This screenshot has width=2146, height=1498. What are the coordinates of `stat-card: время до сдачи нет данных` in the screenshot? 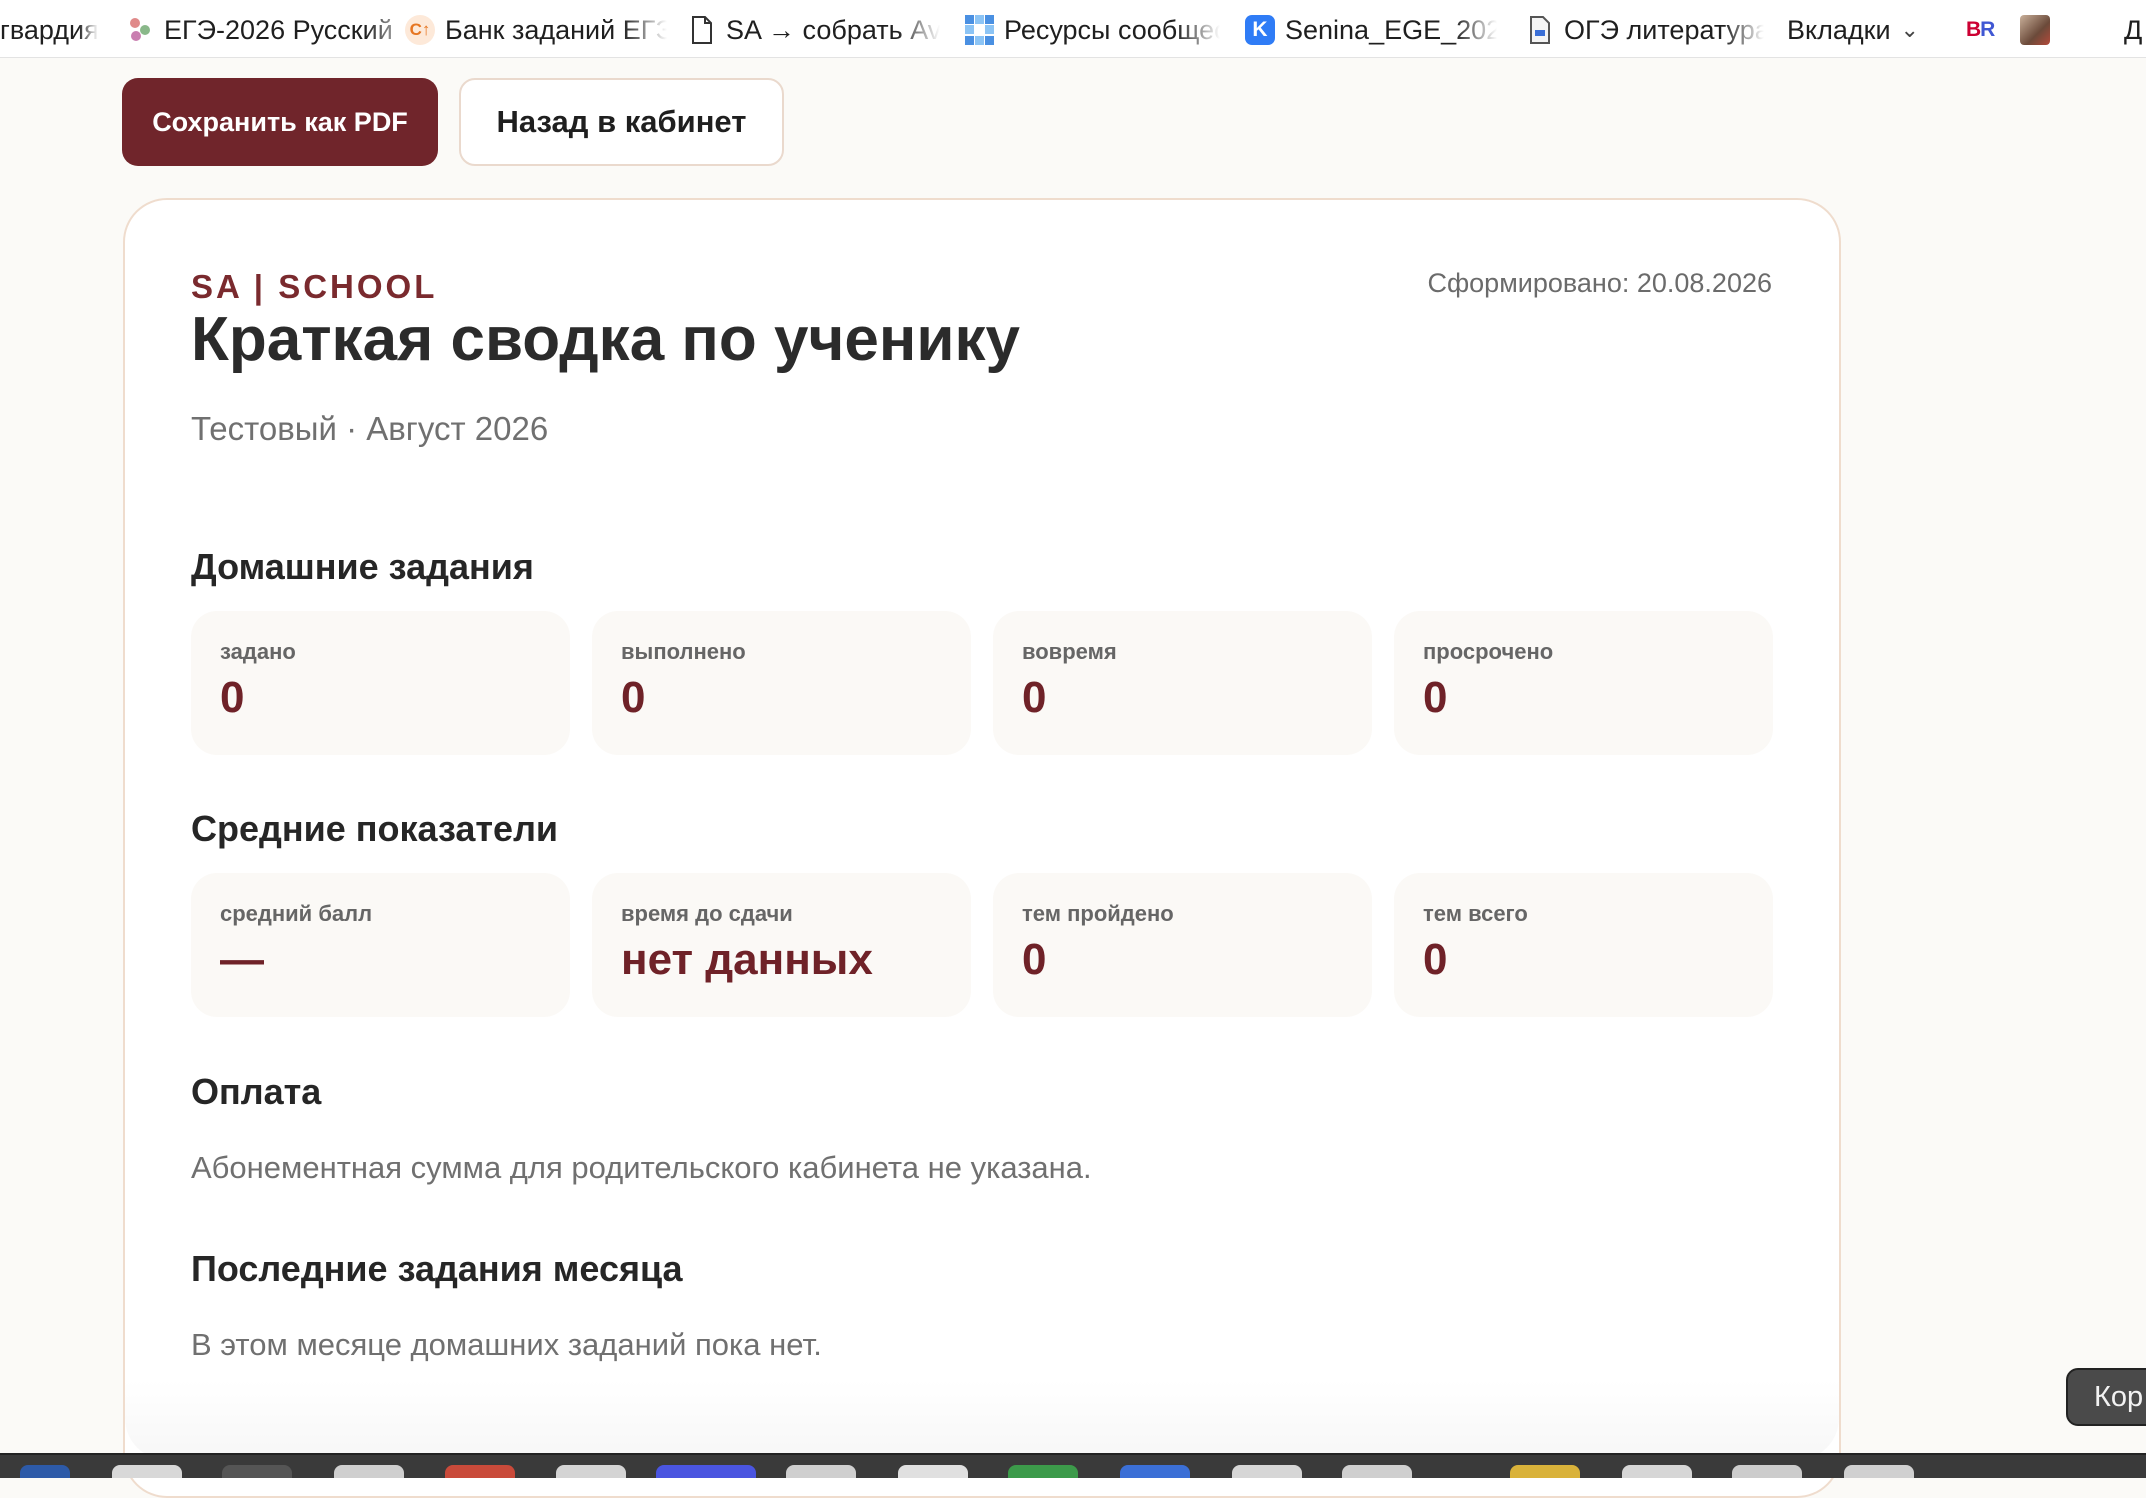 It's located at (781, 945).